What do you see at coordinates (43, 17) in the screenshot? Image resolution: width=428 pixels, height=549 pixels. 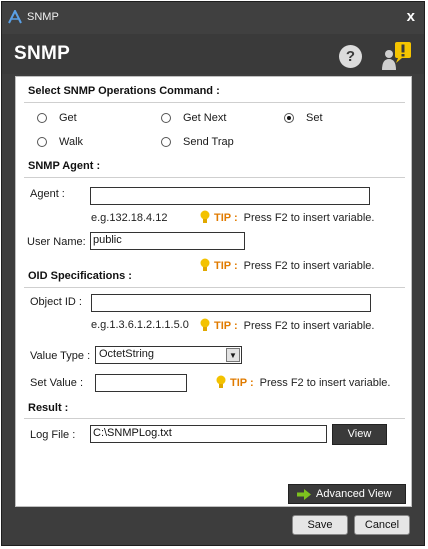 I see `window-title: SNMP` at bounding box center [43, 17].